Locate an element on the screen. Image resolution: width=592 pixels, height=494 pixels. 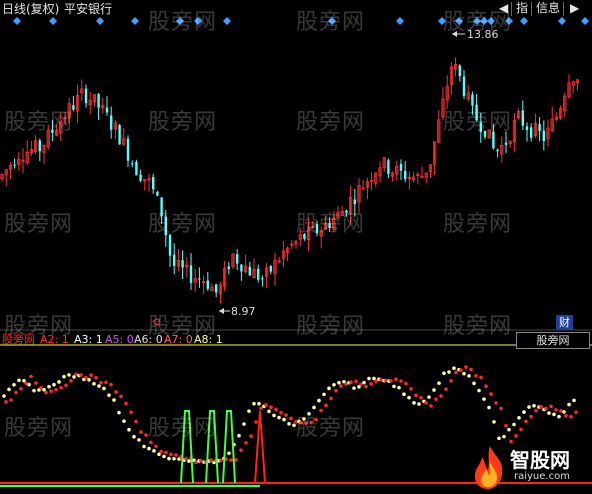
toolbar-divider is located at coordinates (531, 9).